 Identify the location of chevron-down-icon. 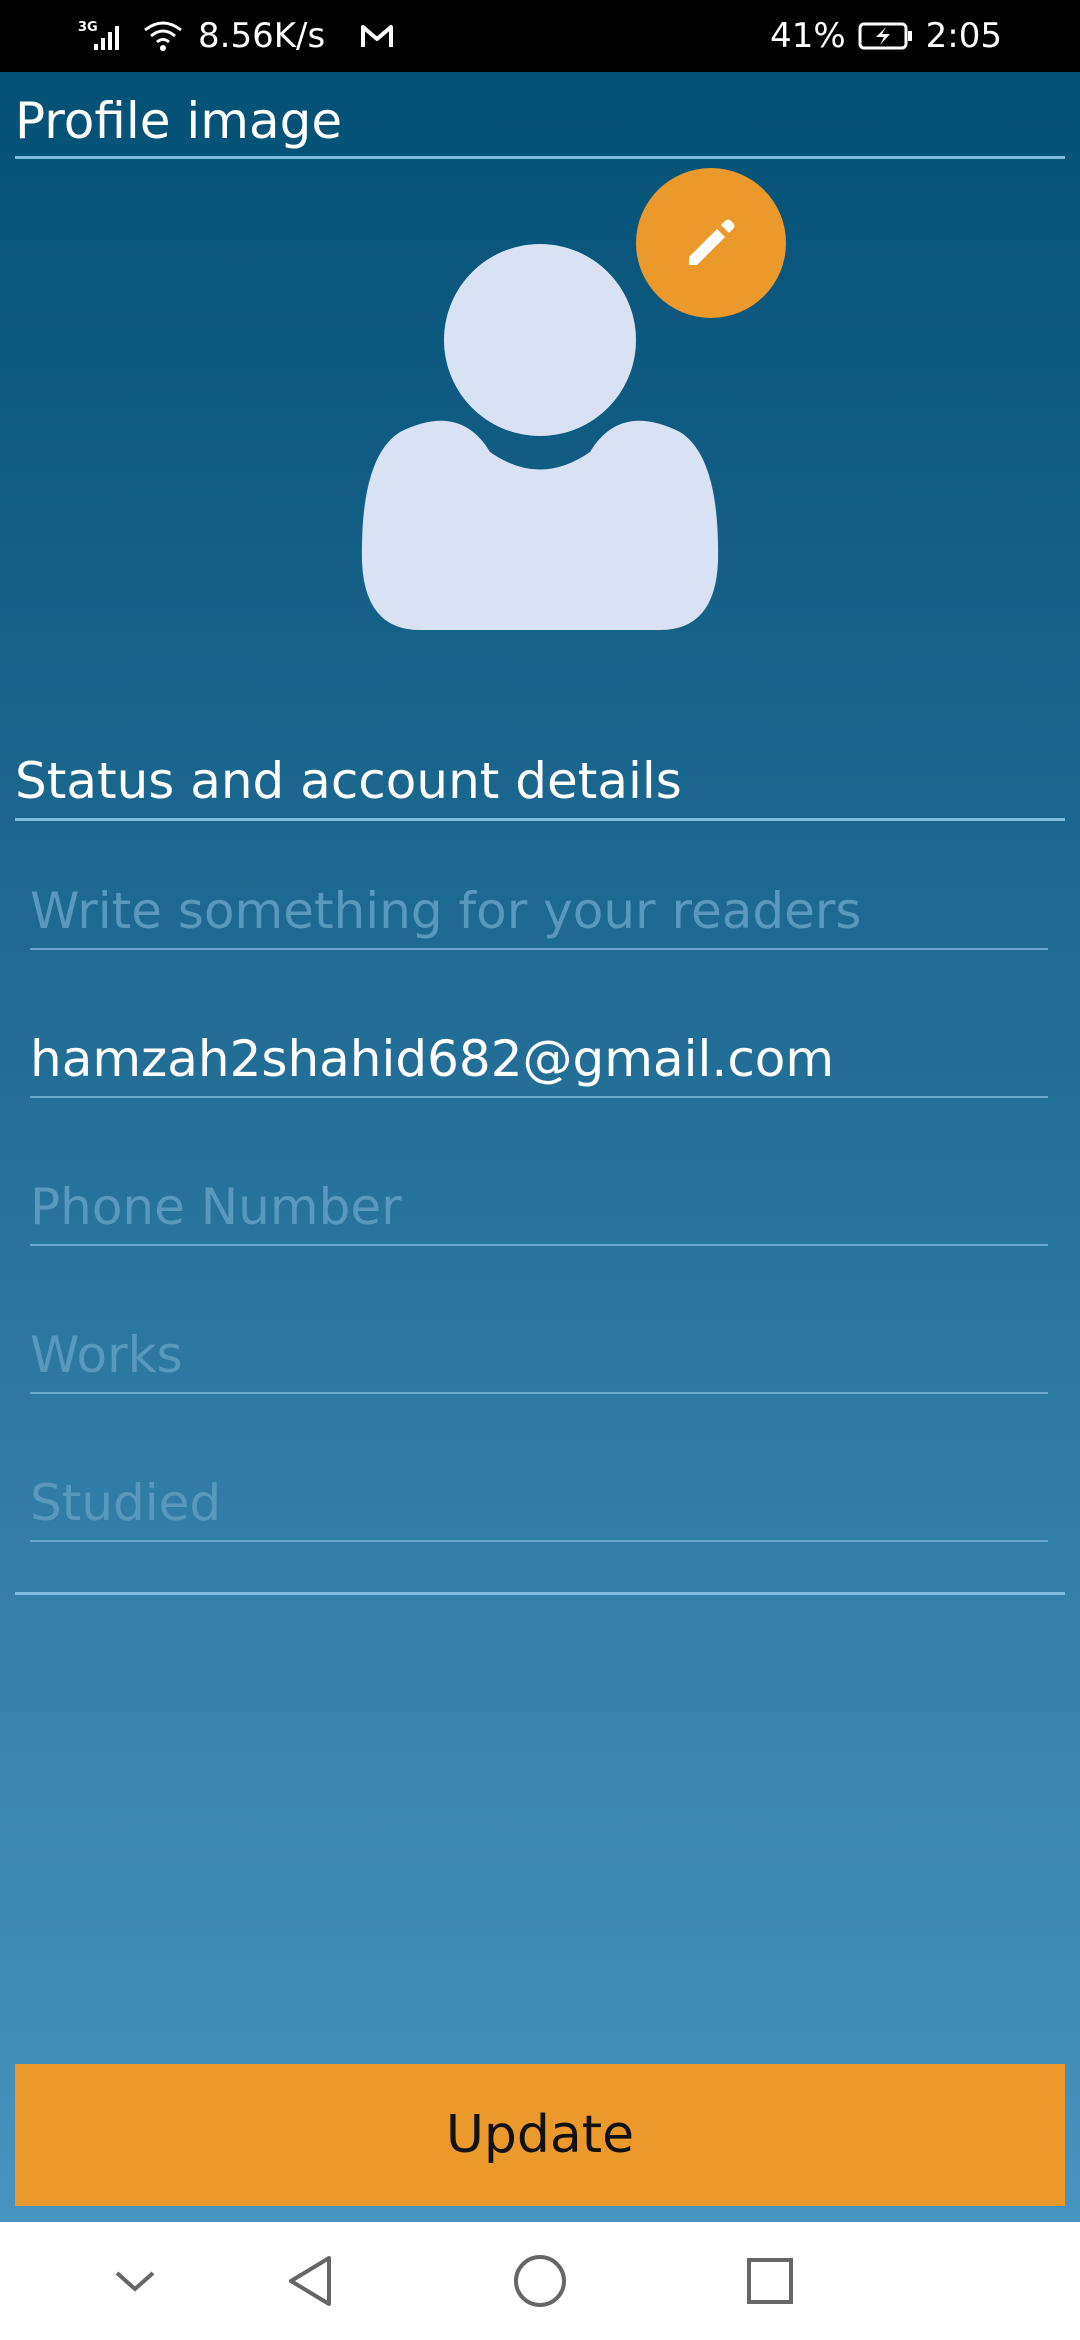
(135, 2281).